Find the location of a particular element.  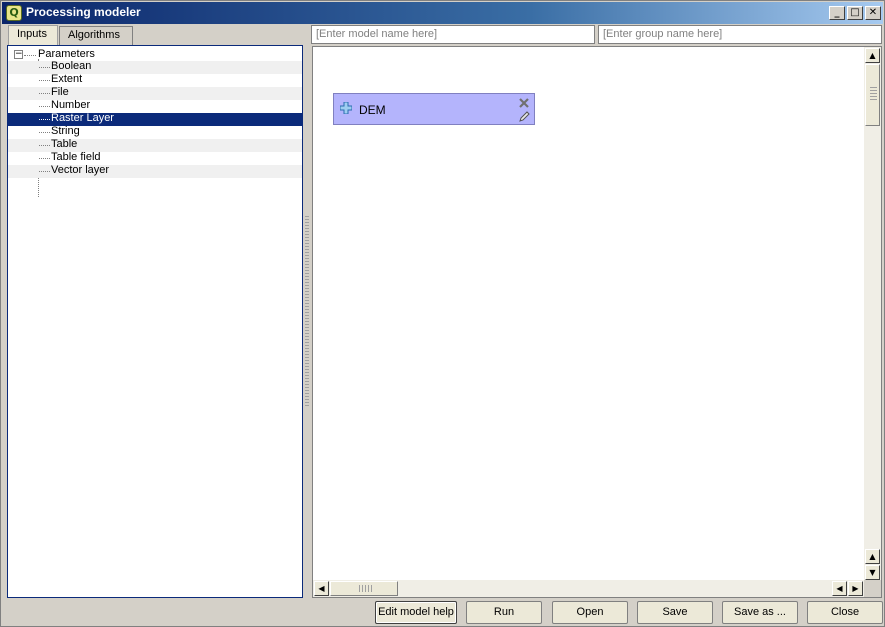

panel-splitter is located at coordinates (307, 311).